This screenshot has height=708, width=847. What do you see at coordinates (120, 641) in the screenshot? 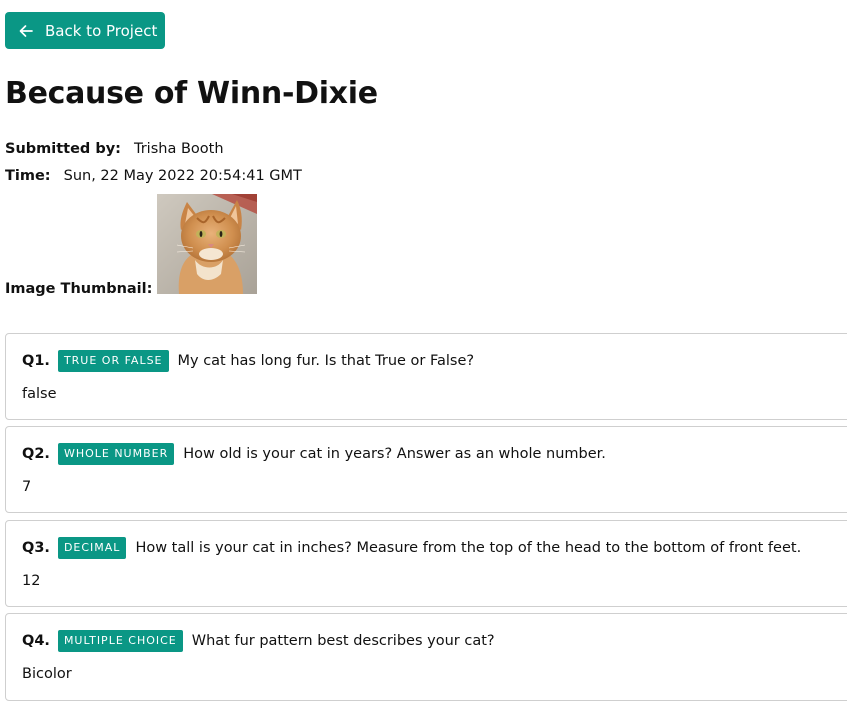
I see `question-type-badge: MULTIPLE CHOICE` at bounding box center [120, 641].